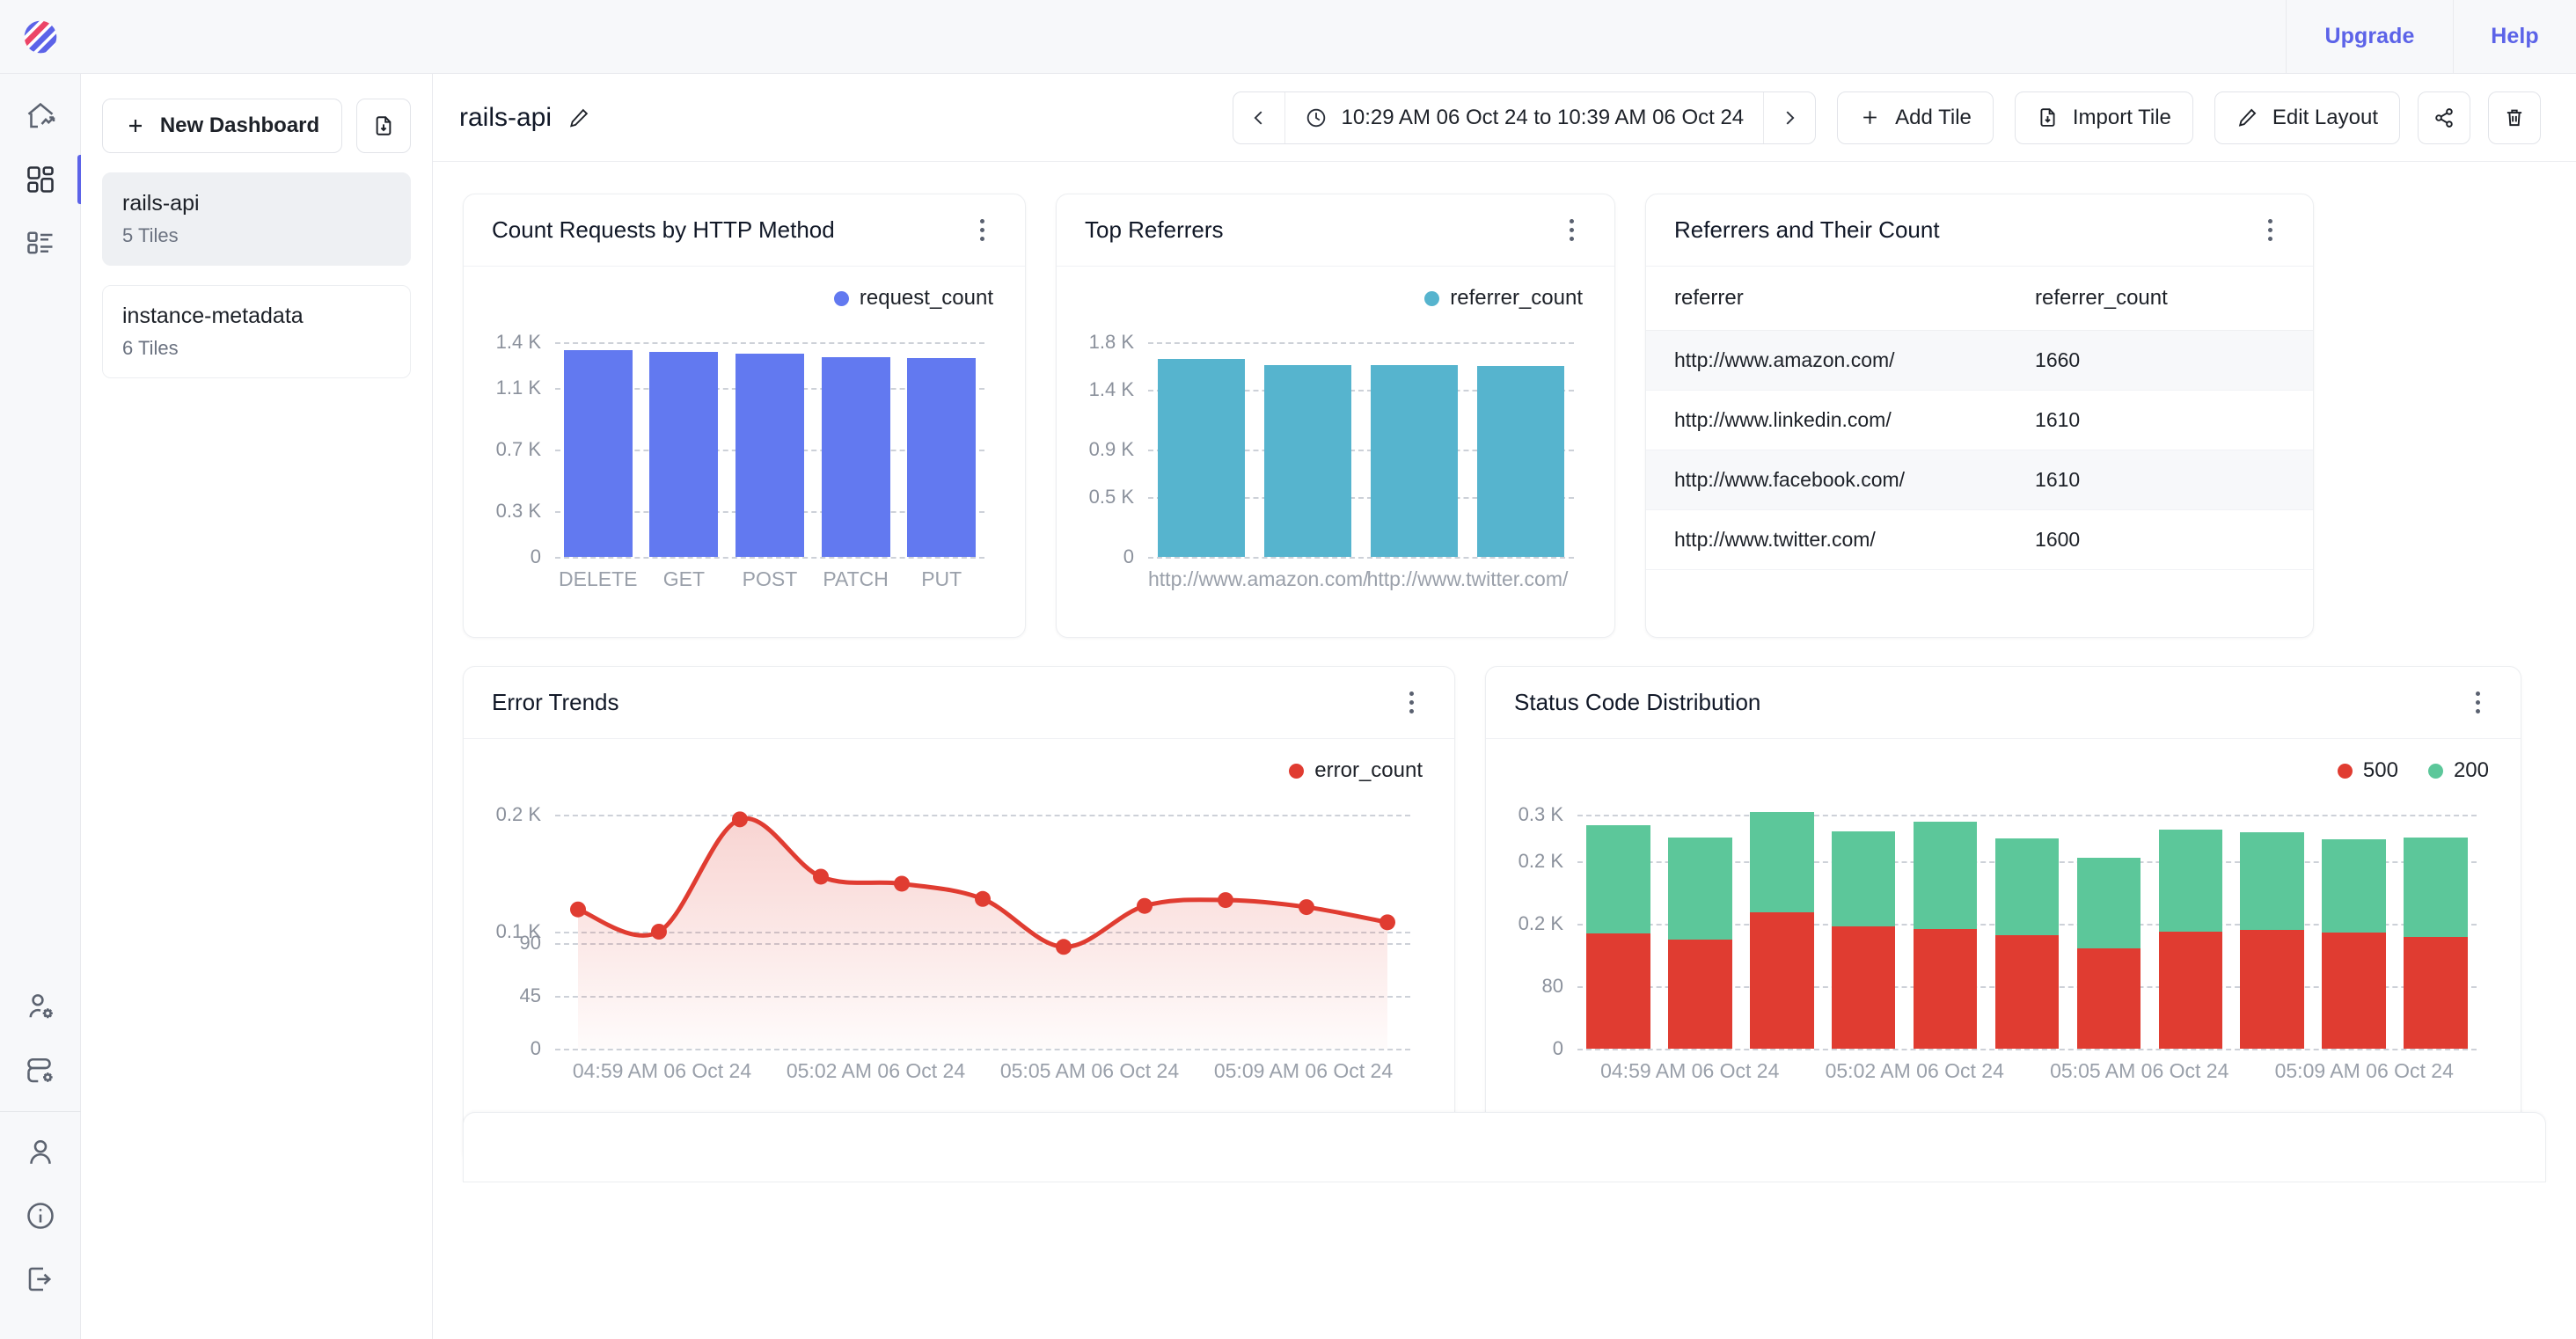 The image size is (2576, 1339). What do you see at coordinates (578, 909) in the screenshot?
I see `data-point: 119` at bounding box center [578, 909].